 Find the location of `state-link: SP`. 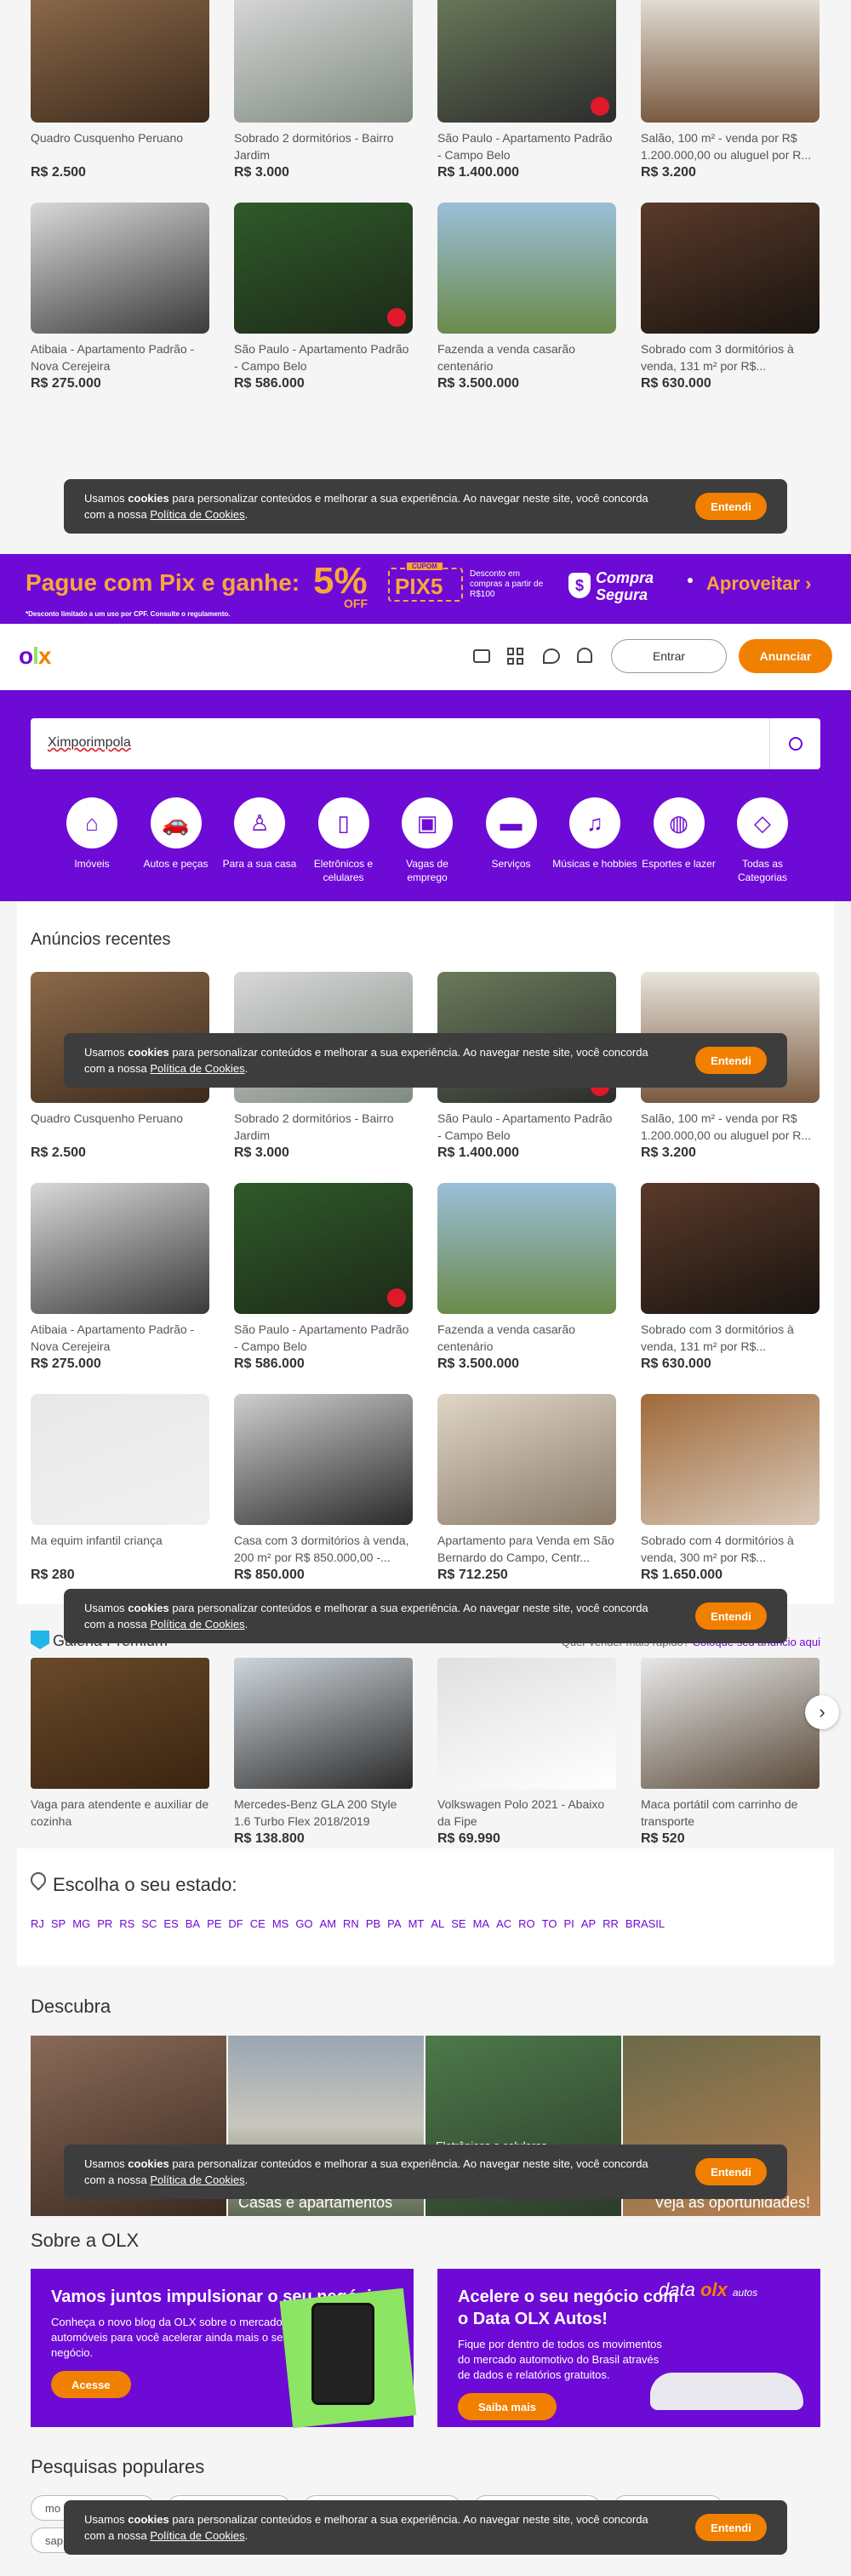

state-link: SP is located at coordinates (58, 1923).